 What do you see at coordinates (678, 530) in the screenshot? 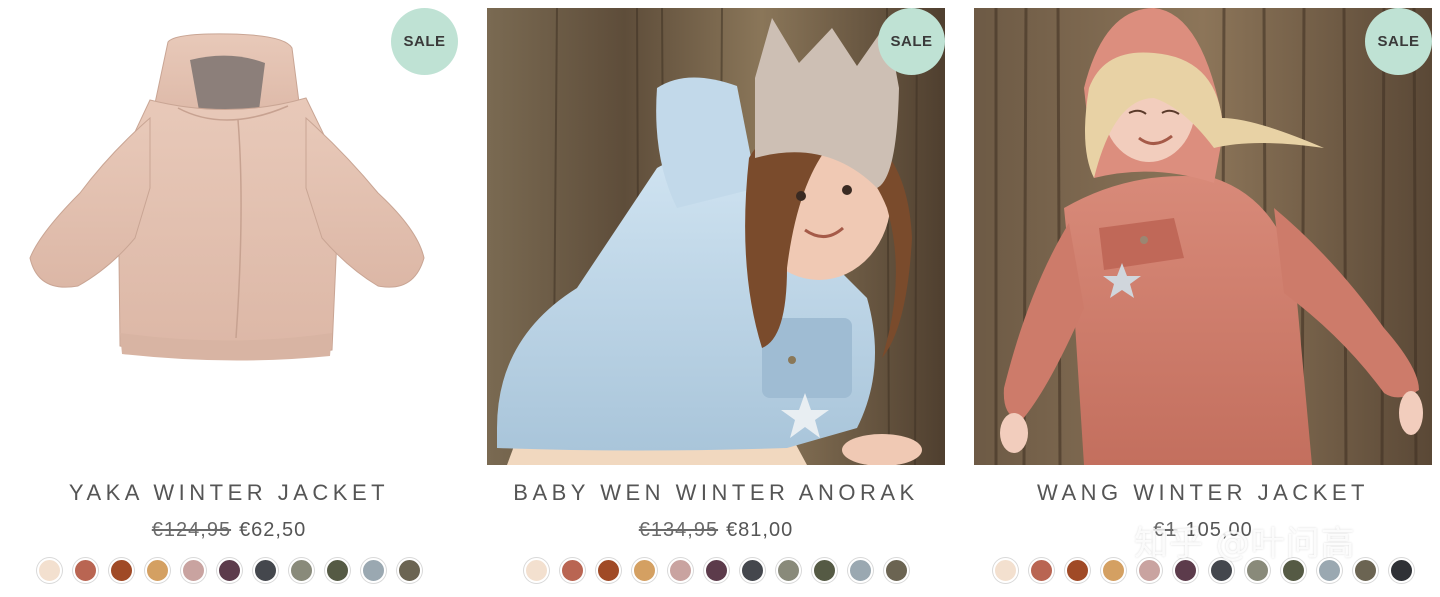
I see `original-price: €134,95` at bounding box center [678, 530].